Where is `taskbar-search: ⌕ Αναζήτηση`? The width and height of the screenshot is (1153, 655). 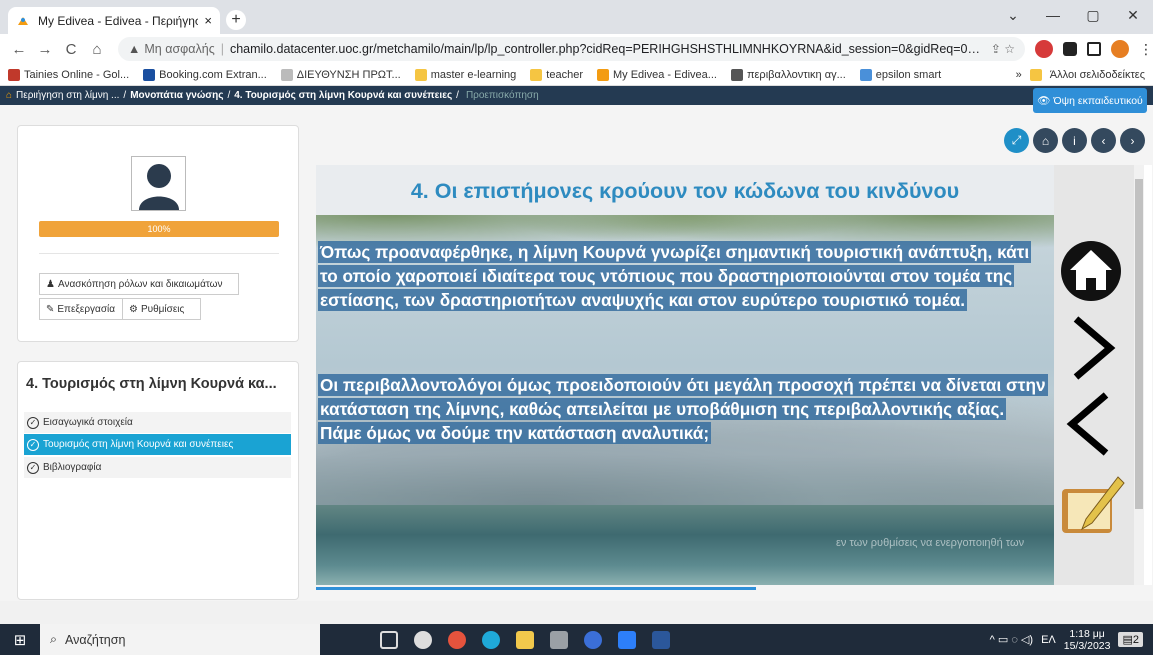
taskbar-search: ⌕ Αναζήτηση is located at coordinates (180, 639).